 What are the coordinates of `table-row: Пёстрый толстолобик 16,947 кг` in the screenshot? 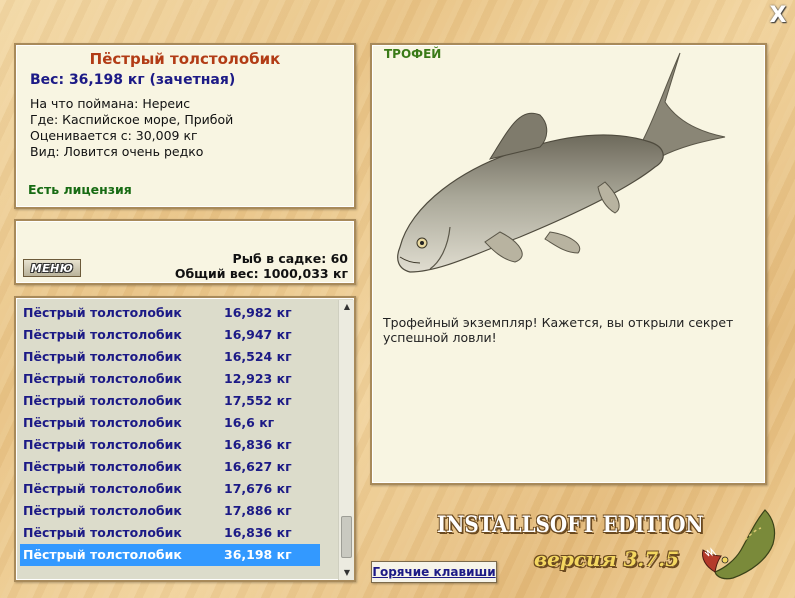 It's located at (170, 335).